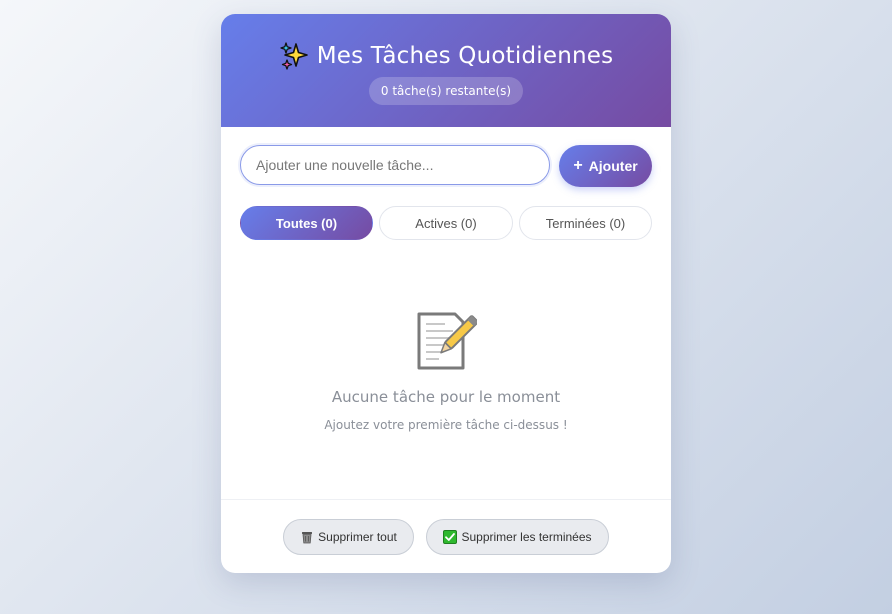 The height and width of the screenshot is (614, 892). What do you see at coordinates (395, 165) in the screenshot?
I see `new-task-input` at bounding box center [395, 165].